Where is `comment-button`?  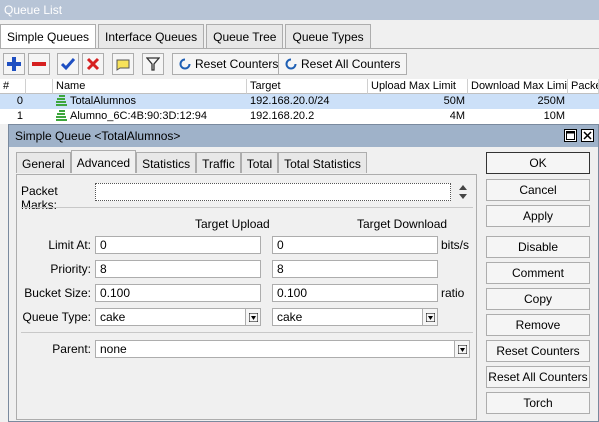 comment-button is located at coordinates (123, 64).